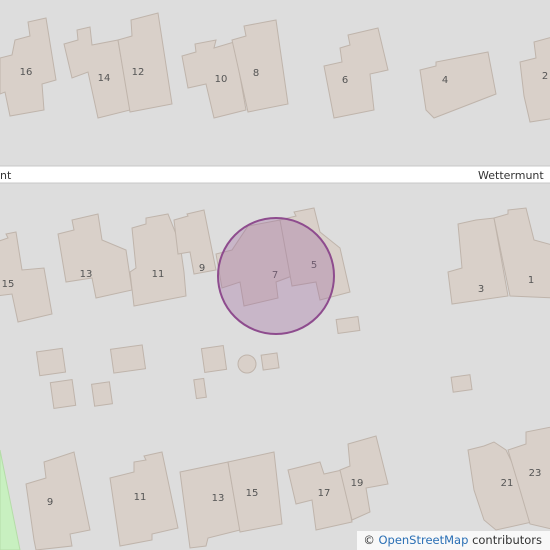 This screenshot has height=550, width=550. Describe the element at coordinates (10, 499) in the screenshot. I see `park-area` at that location.